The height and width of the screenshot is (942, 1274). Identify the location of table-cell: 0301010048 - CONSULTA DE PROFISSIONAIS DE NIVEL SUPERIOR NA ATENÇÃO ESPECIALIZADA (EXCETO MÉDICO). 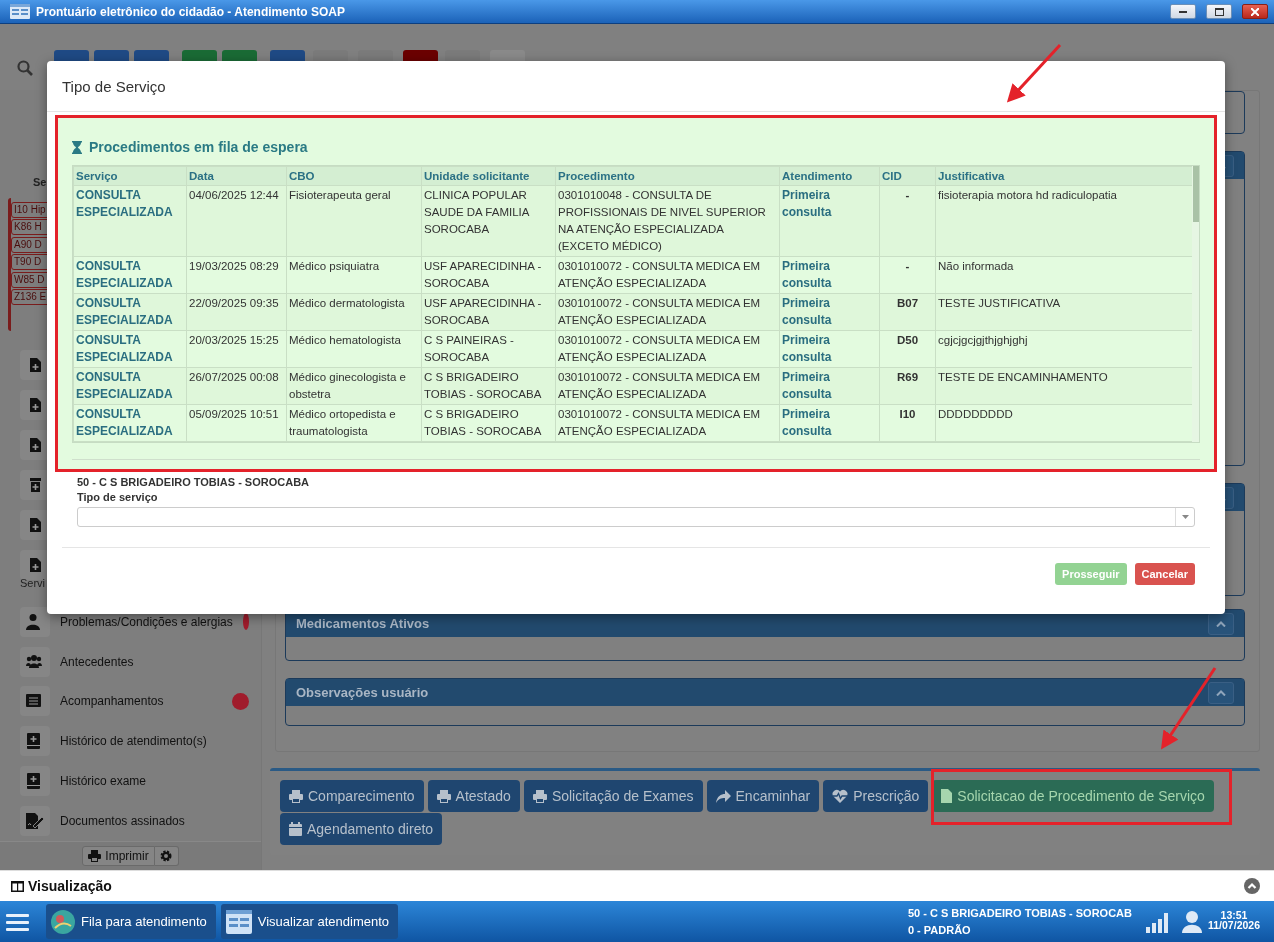
(667, 221).